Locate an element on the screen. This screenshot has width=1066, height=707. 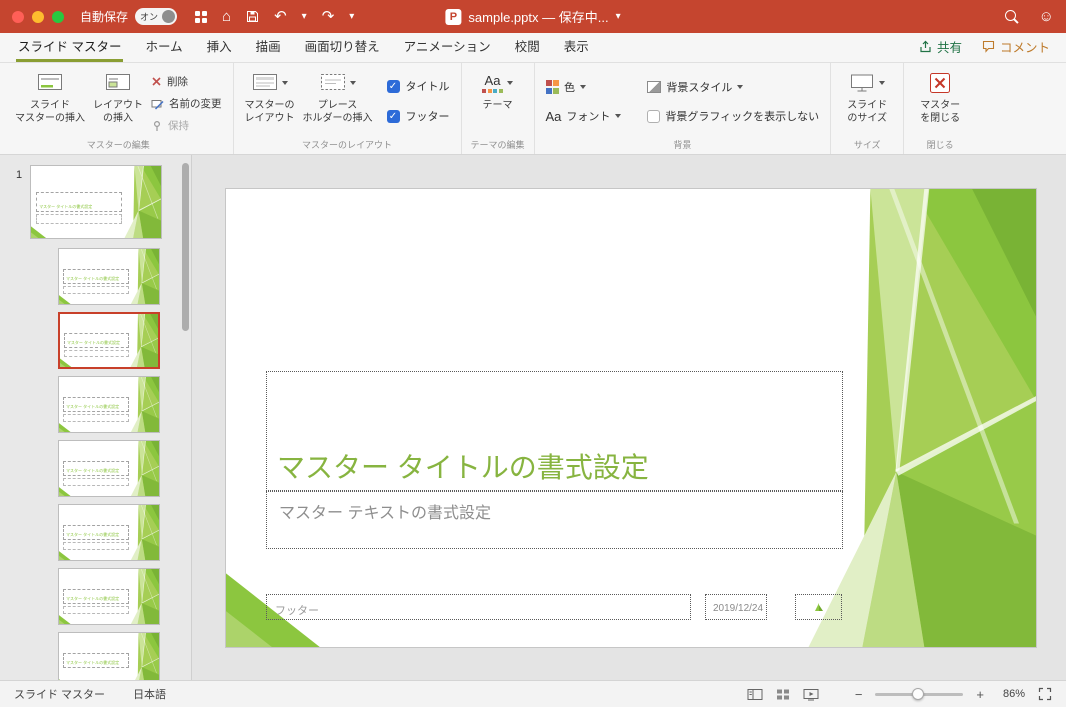
preserve-label: 保持 is located at coordinates (178, 126).